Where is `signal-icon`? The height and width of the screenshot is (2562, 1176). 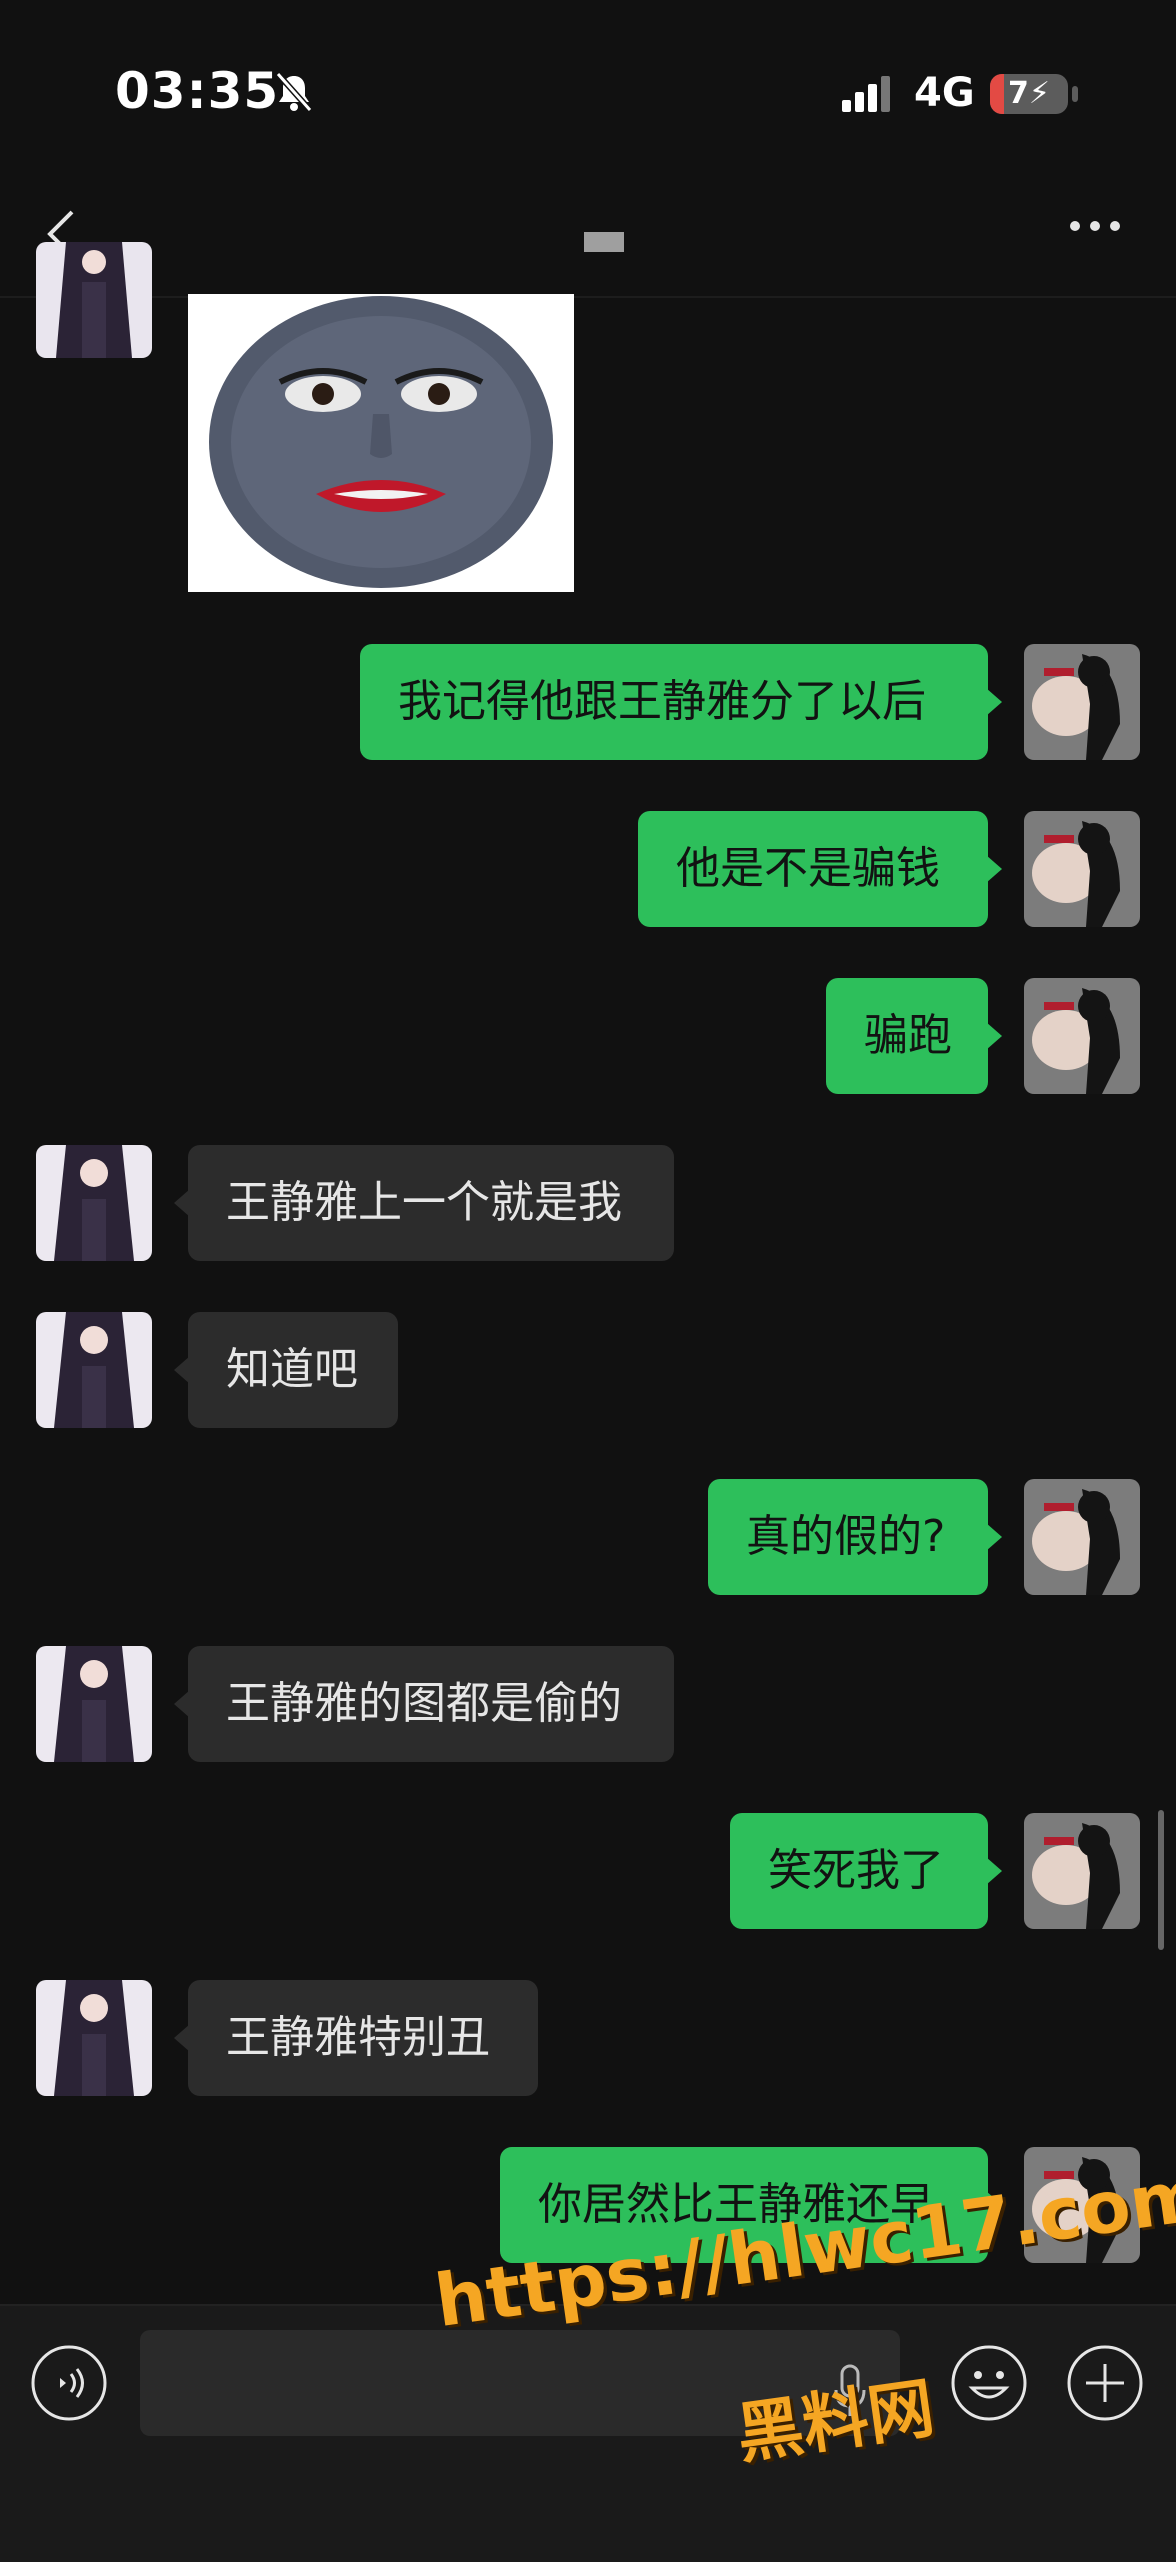 signal-icon is located at coordinates (866, 94).